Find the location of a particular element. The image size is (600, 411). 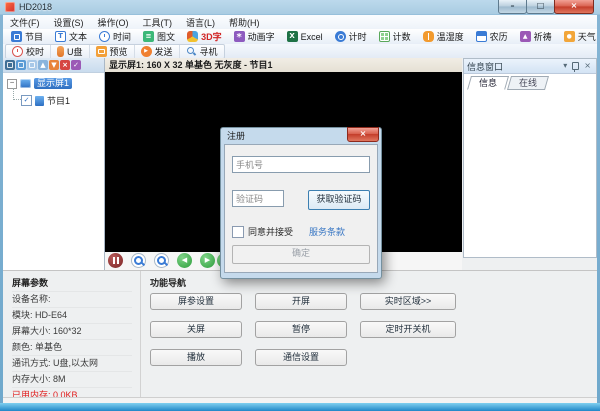

info-window: 信息窗口 ▾ × 信息 在线 is located at coordinates (530, 158).